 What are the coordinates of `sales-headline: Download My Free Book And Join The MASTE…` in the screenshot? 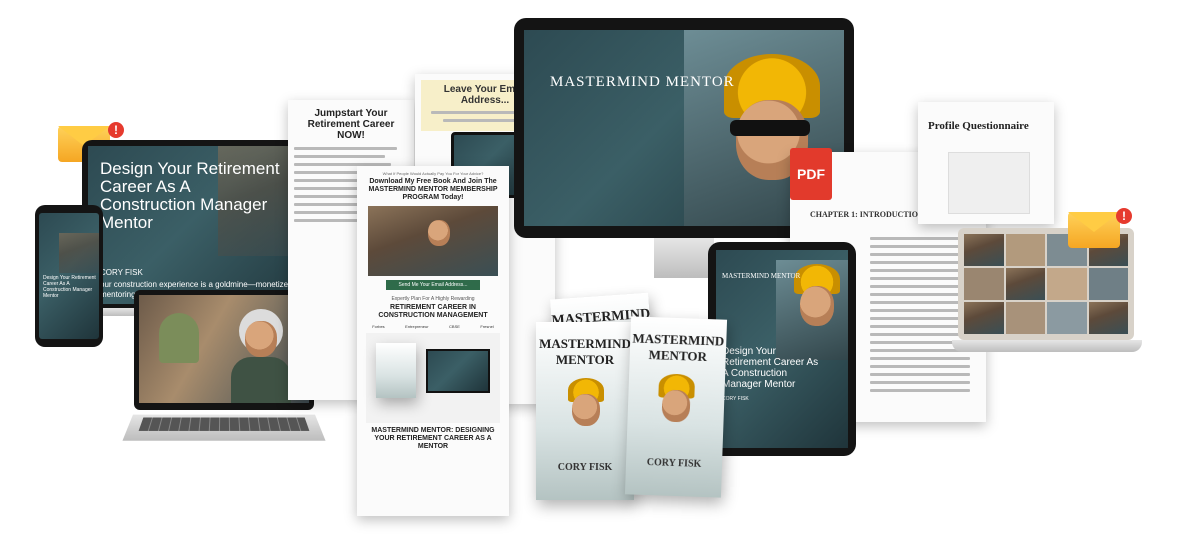 It's located at (433, 190).